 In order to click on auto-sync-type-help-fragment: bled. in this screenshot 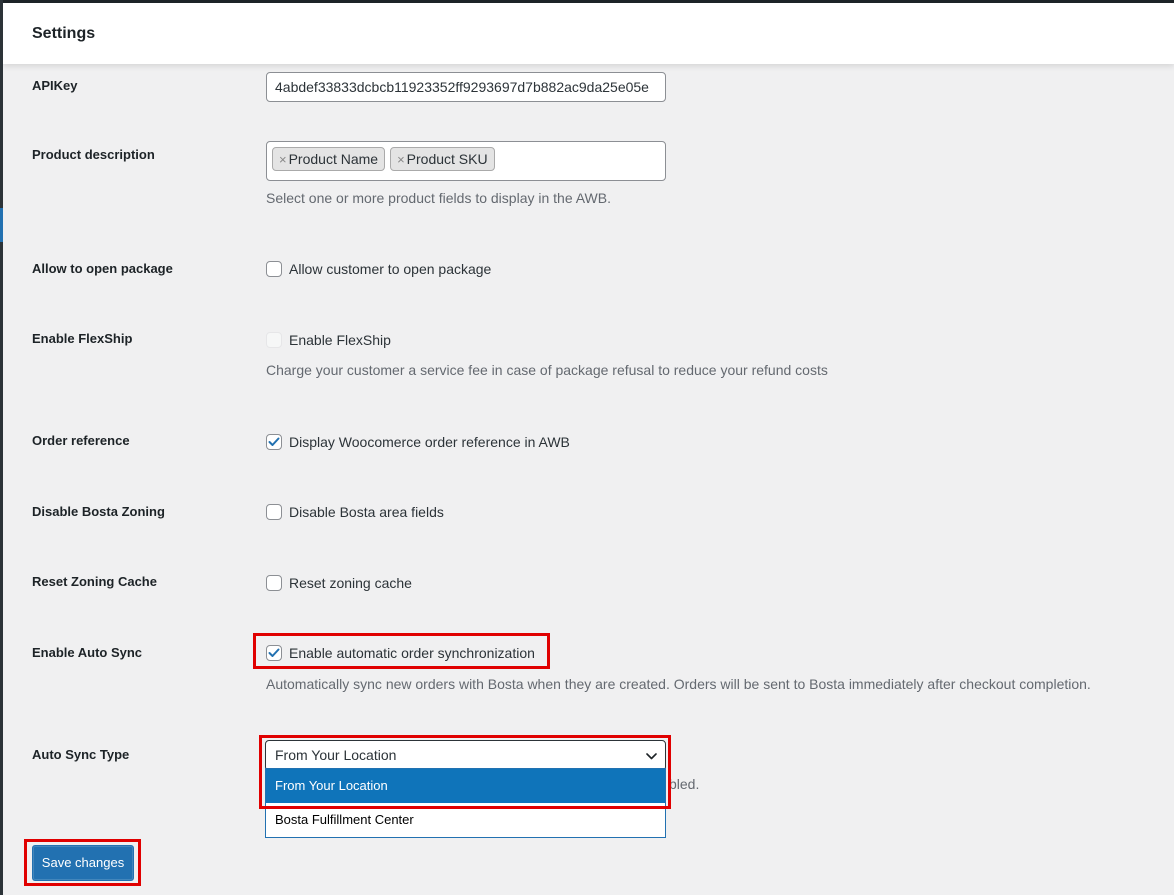, I will do `click(684, 784)`.